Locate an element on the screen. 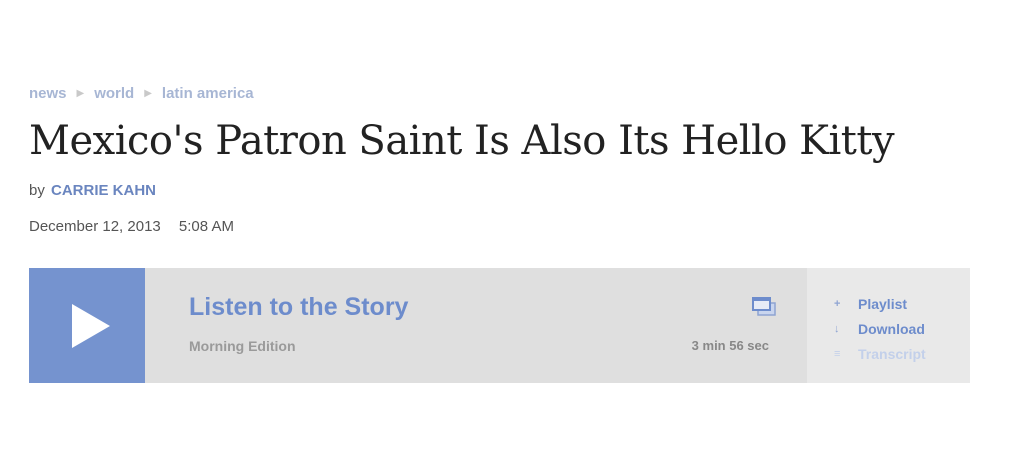 The width and height of the screenshot is (1024, 476). breadcrumb-news: news is located at coordinates (48, 93).